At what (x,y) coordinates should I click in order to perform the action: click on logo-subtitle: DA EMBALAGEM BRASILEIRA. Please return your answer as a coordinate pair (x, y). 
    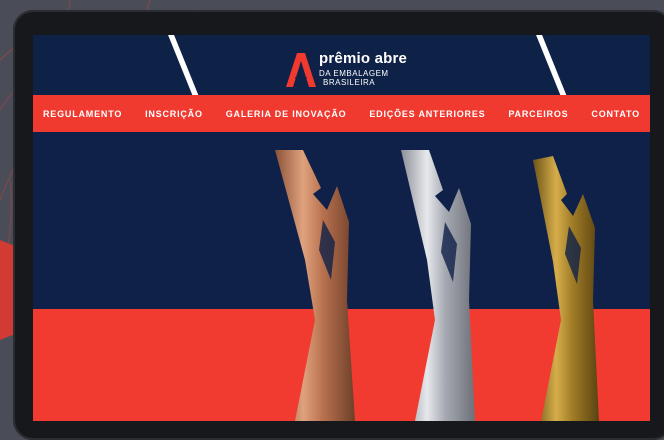
    Looking at the image, I should click on (354, 78).